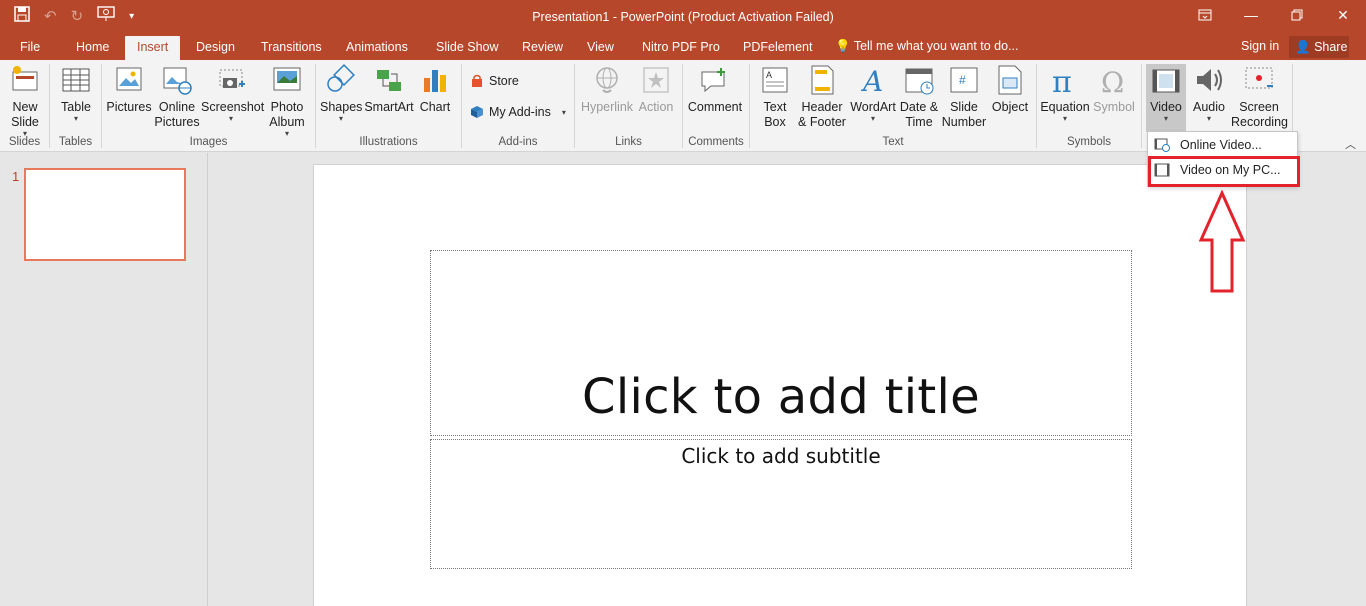 The height and width of the screenshot is (606, 1366). What do you see at coordinates (777, 49) in the screenshot?
I see `tab-pdfelement: PDFelement` at bounding box center [777, 49].